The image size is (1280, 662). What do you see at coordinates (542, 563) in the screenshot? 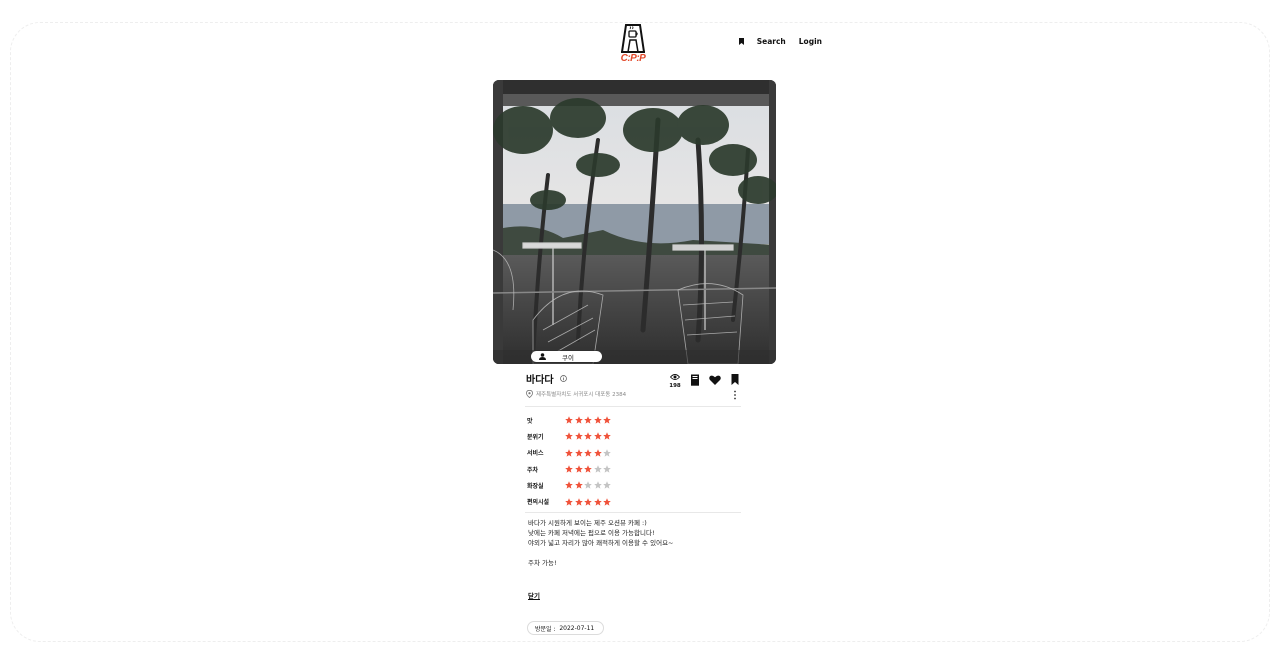
I see `review-line: 주차 가능!` at bounding box center [542, 563].